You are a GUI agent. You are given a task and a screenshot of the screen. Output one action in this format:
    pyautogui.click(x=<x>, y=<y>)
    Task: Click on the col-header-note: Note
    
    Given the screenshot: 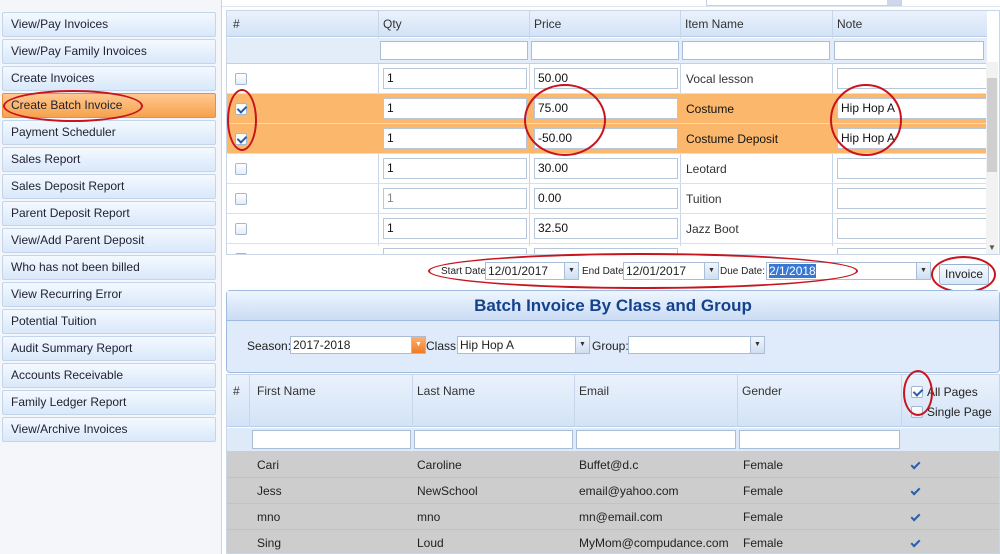 What is the action you would take?
    pyautogui.click(x=849, y=24)
    